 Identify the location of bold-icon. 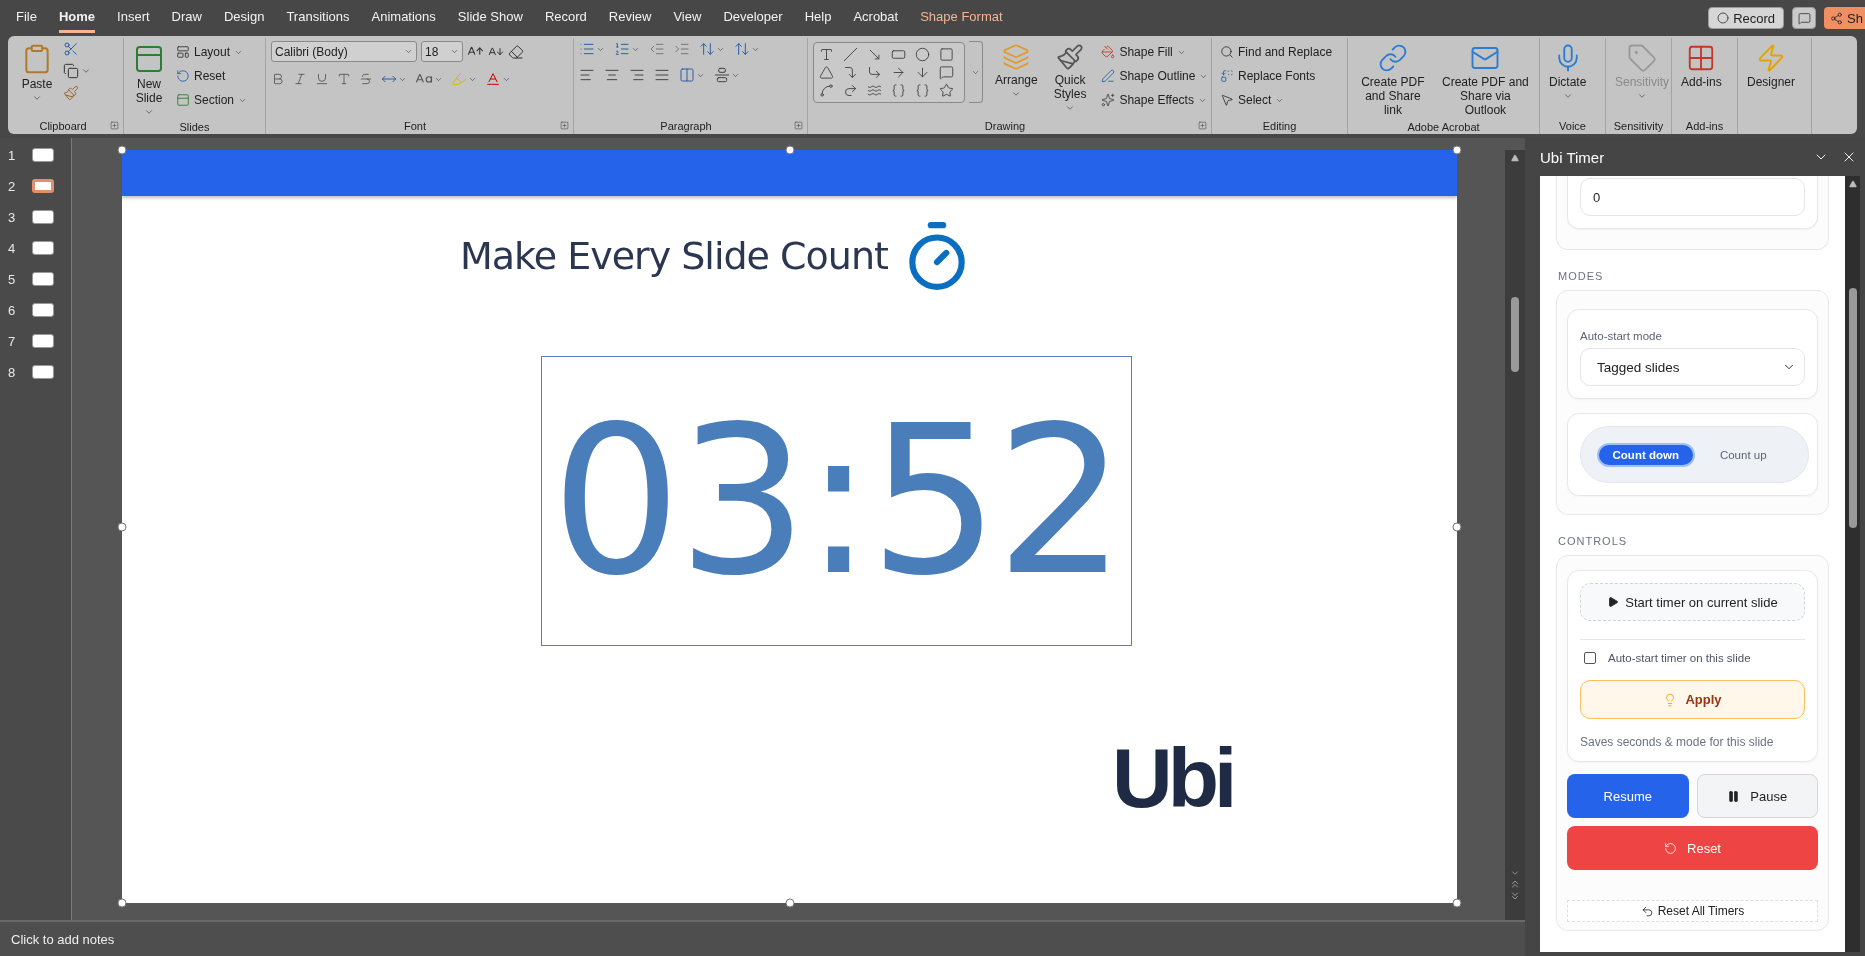
(278, 79).